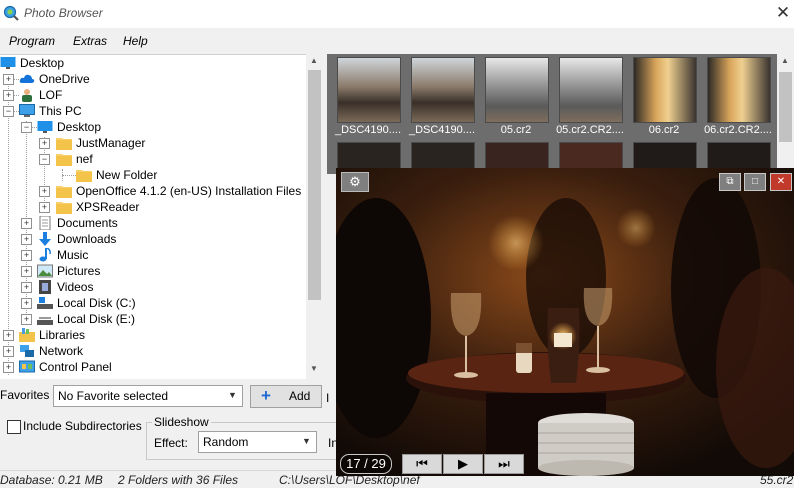 The image size is (794, 488). I want to click on effect-select: Random ▼, so click(257, 442).